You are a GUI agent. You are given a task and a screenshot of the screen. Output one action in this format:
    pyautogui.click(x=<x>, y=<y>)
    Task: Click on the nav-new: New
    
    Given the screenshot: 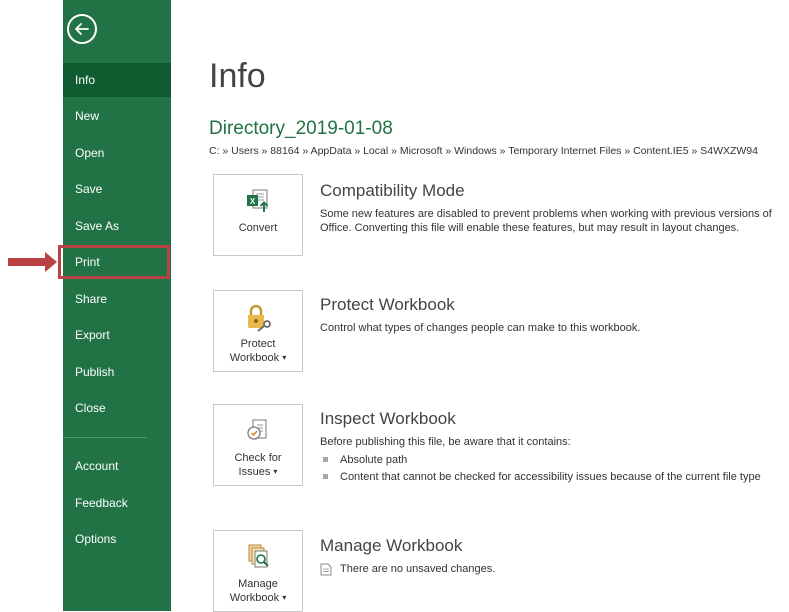 What is the action you would take?
    pyautogui.click(x=117, y=116)
    